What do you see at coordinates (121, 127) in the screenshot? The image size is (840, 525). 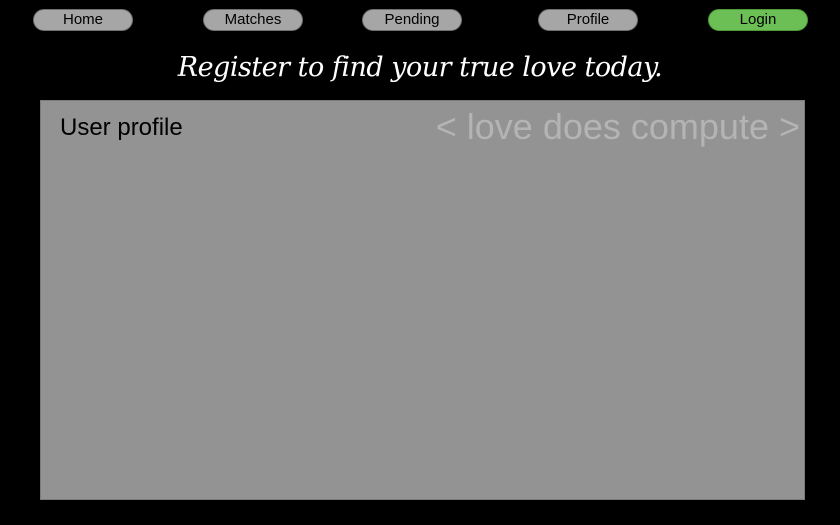 I see `panel-title: User profile` at bounding box center [121, 127].